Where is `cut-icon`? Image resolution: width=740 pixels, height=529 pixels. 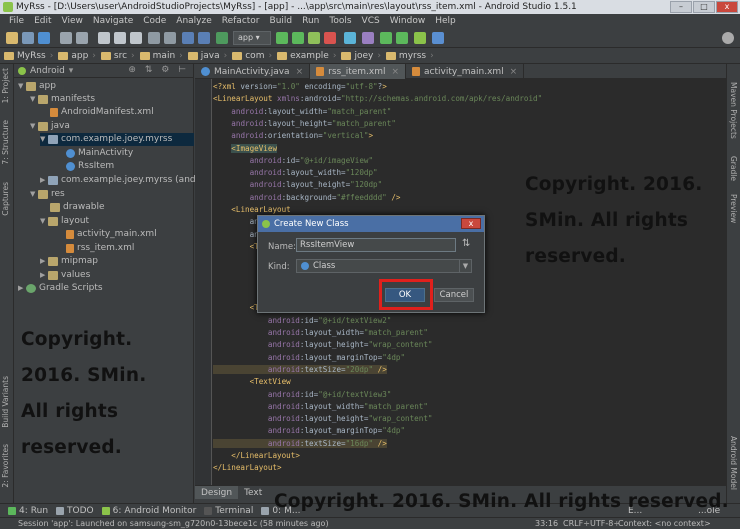 cut-icon is located at coordinates (104, 38).